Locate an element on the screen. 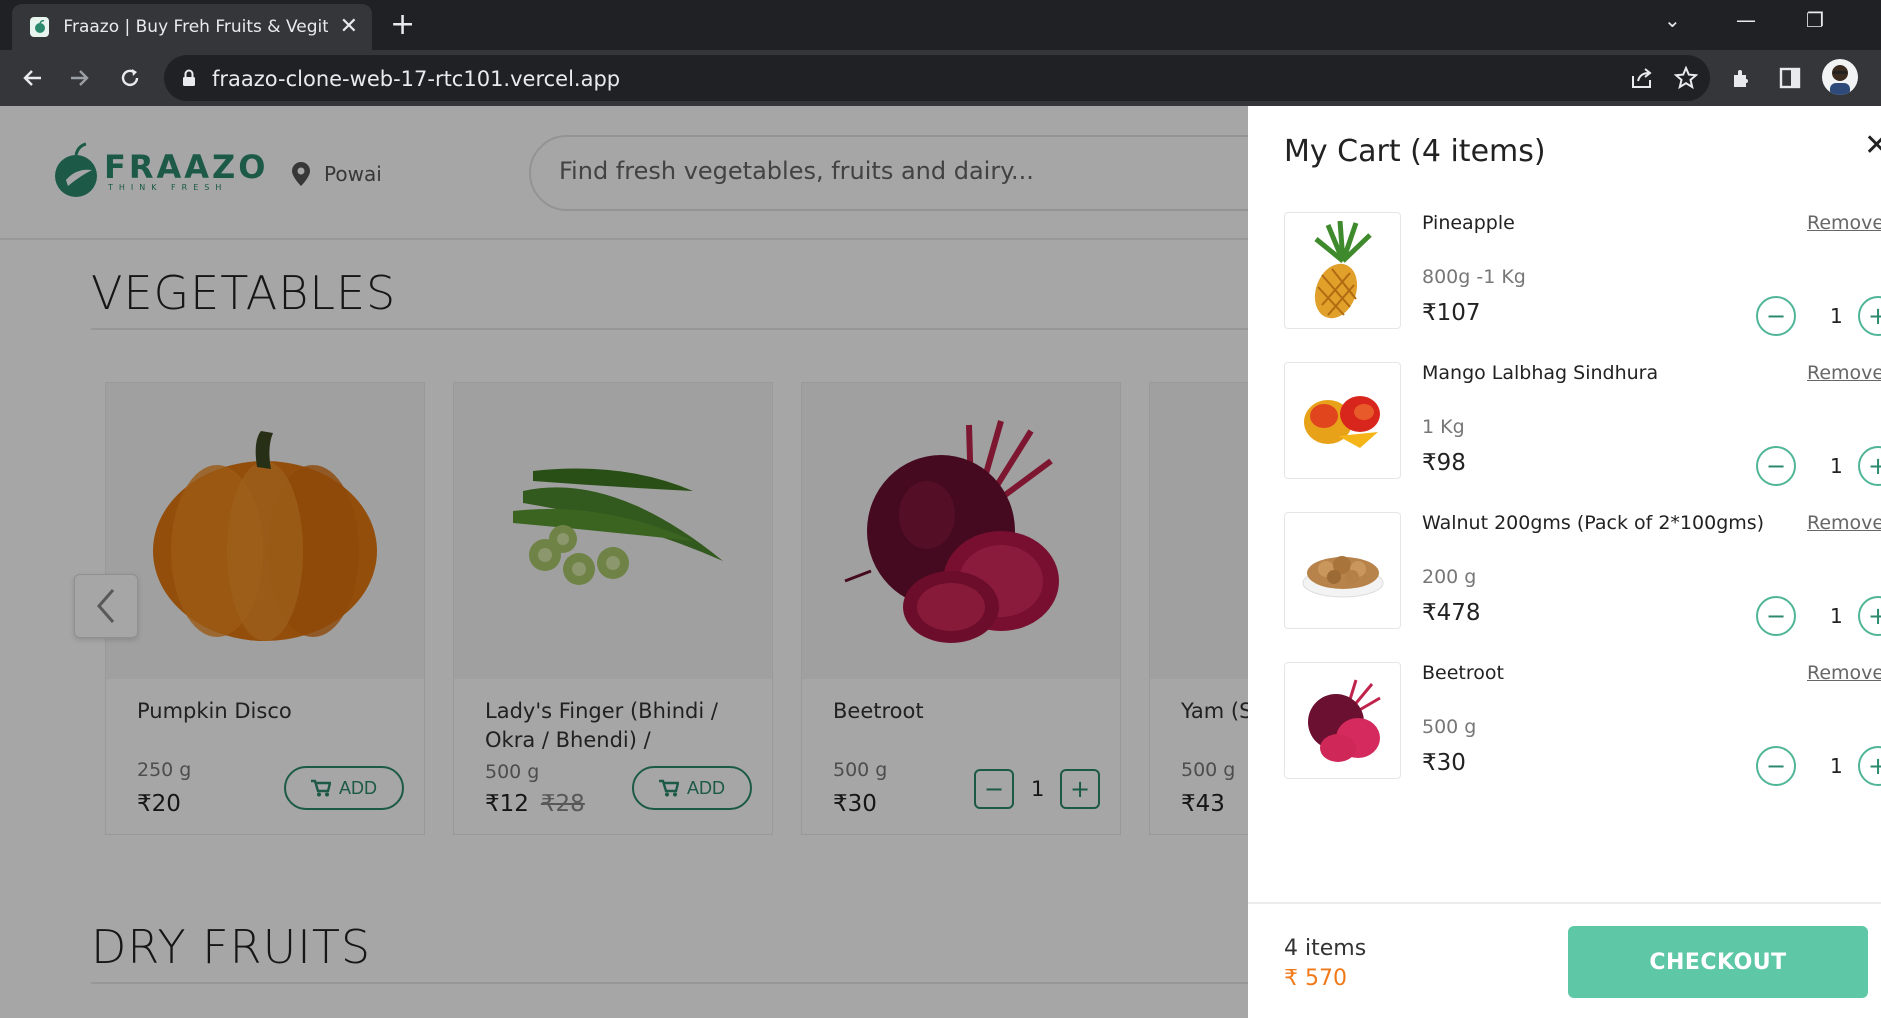 Image resolution: width=1881 pixels, height=1018 pixels. minimize-icon: — is located at coordinates (1746, 20).